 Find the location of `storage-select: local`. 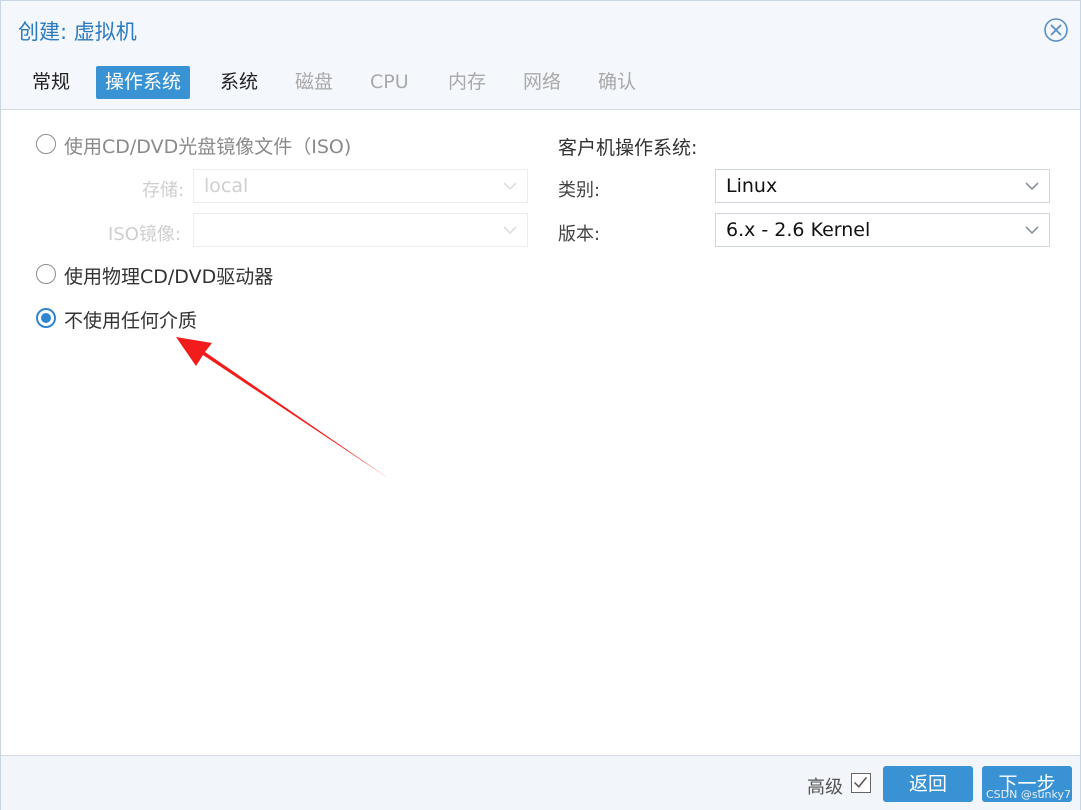

storage-select: local is located at coordinates (360, 186).